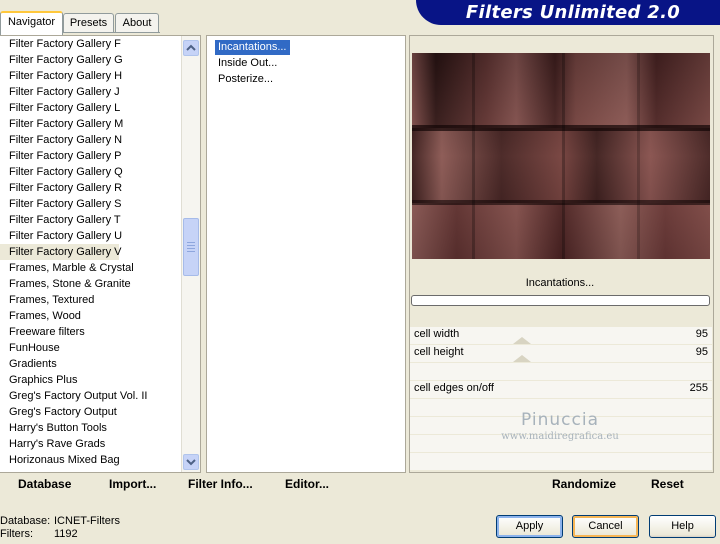 The height and width of the screenshot is (544, 720). Describe the element at coordinates (90, 204) in the screenshot. I see `category-item: Filter Factory Gallery S` at that location.